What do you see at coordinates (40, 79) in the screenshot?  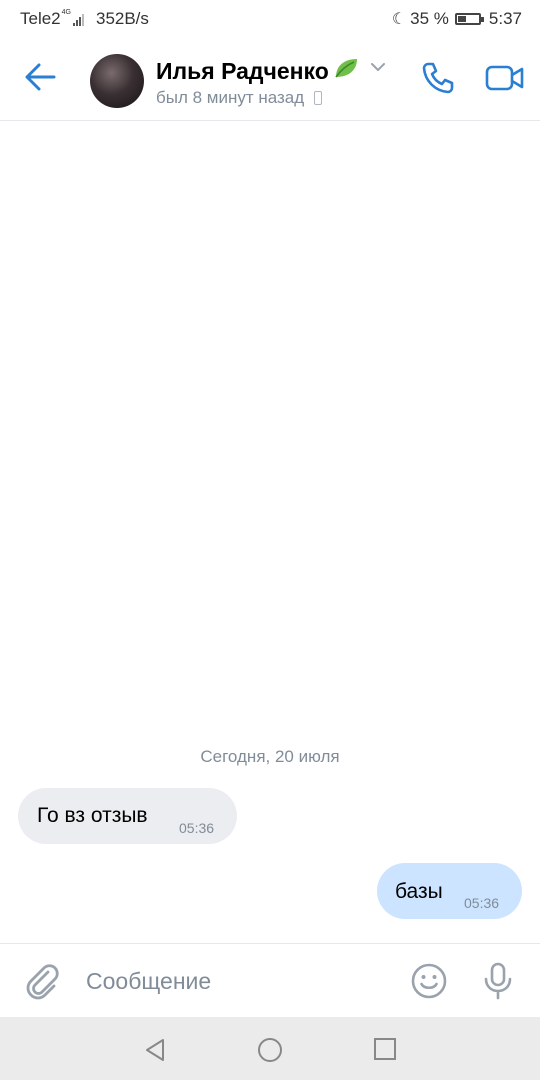 I see `back-arrow-icon` at bounding box center [40, 79].